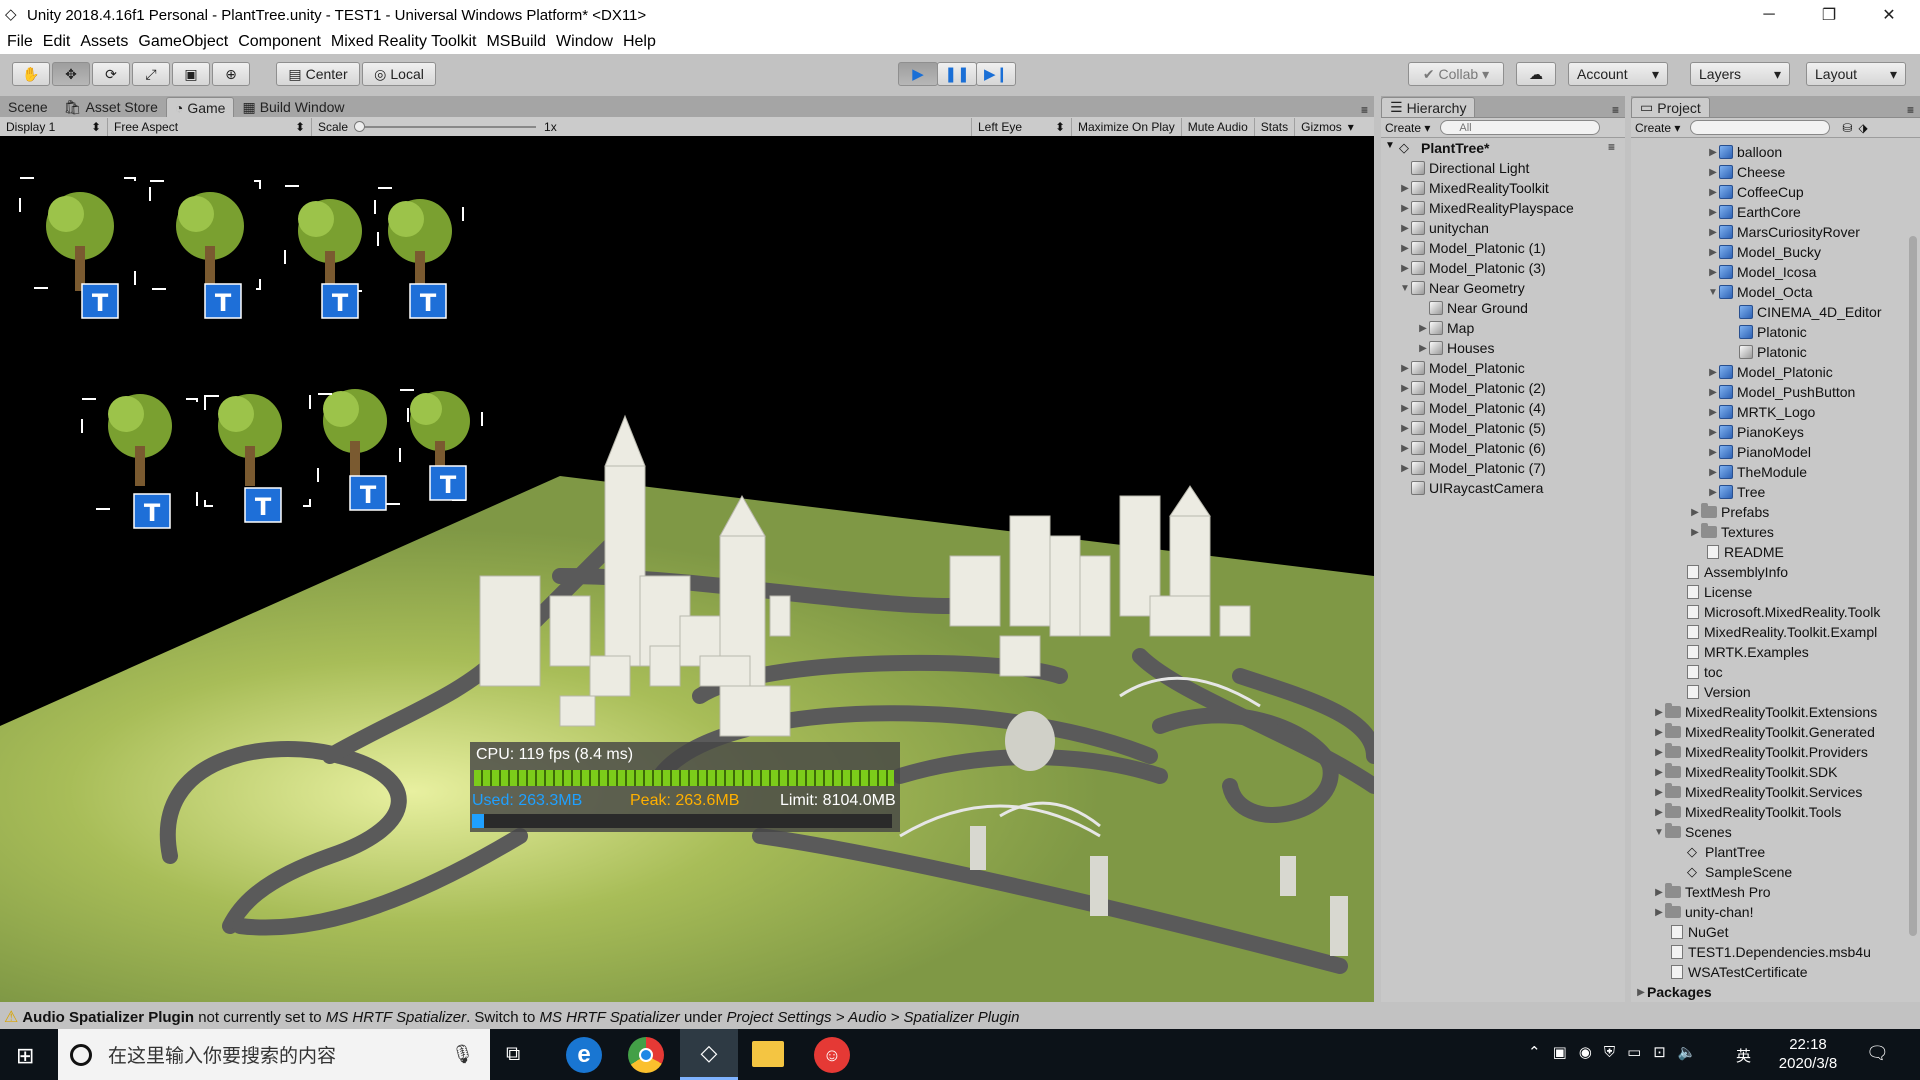 The height and width of the screenshot is (1080, 1920). Describe the element at coordinates (210, 126) in the screenshot. I see `aspect-dropdown: Free Aspect ⬍` at that location.